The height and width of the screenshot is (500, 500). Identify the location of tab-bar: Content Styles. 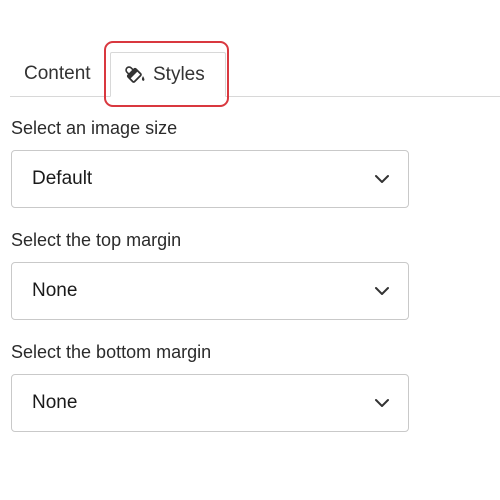
(255, 74).